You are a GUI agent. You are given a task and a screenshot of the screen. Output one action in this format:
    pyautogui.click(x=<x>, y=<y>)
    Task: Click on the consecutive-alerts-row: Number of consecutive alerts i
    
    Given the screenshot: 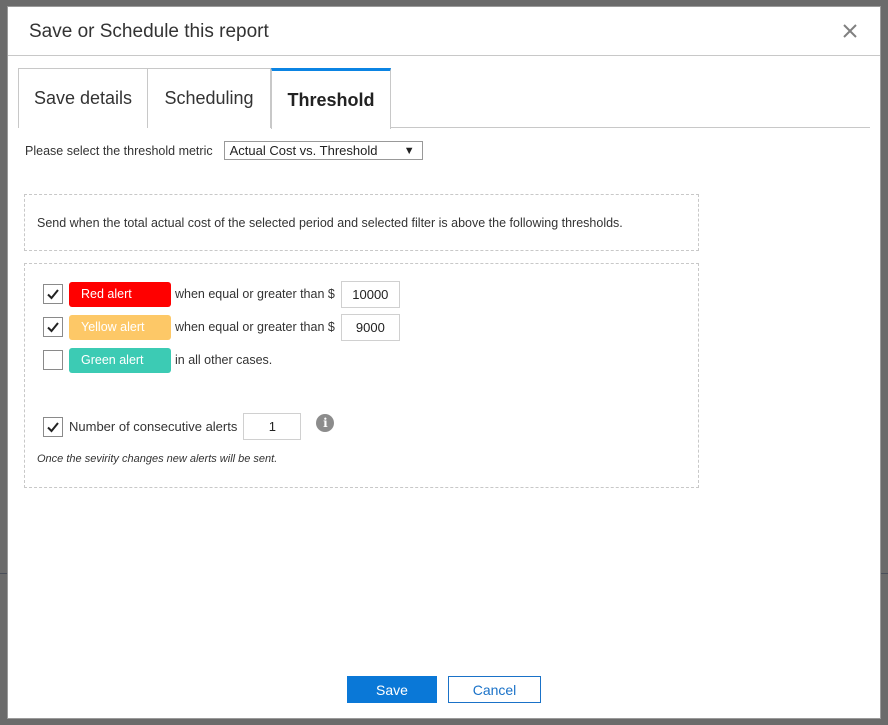 What is the action you would take?
    pyautogui.click(x=189, y=426)
    